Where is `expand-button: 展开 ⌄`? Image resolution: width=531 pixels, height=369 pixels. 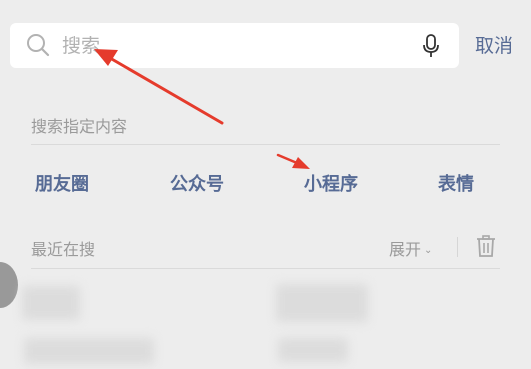
expand-button: 展开 ⌄ is located at coordinates (410, 248).